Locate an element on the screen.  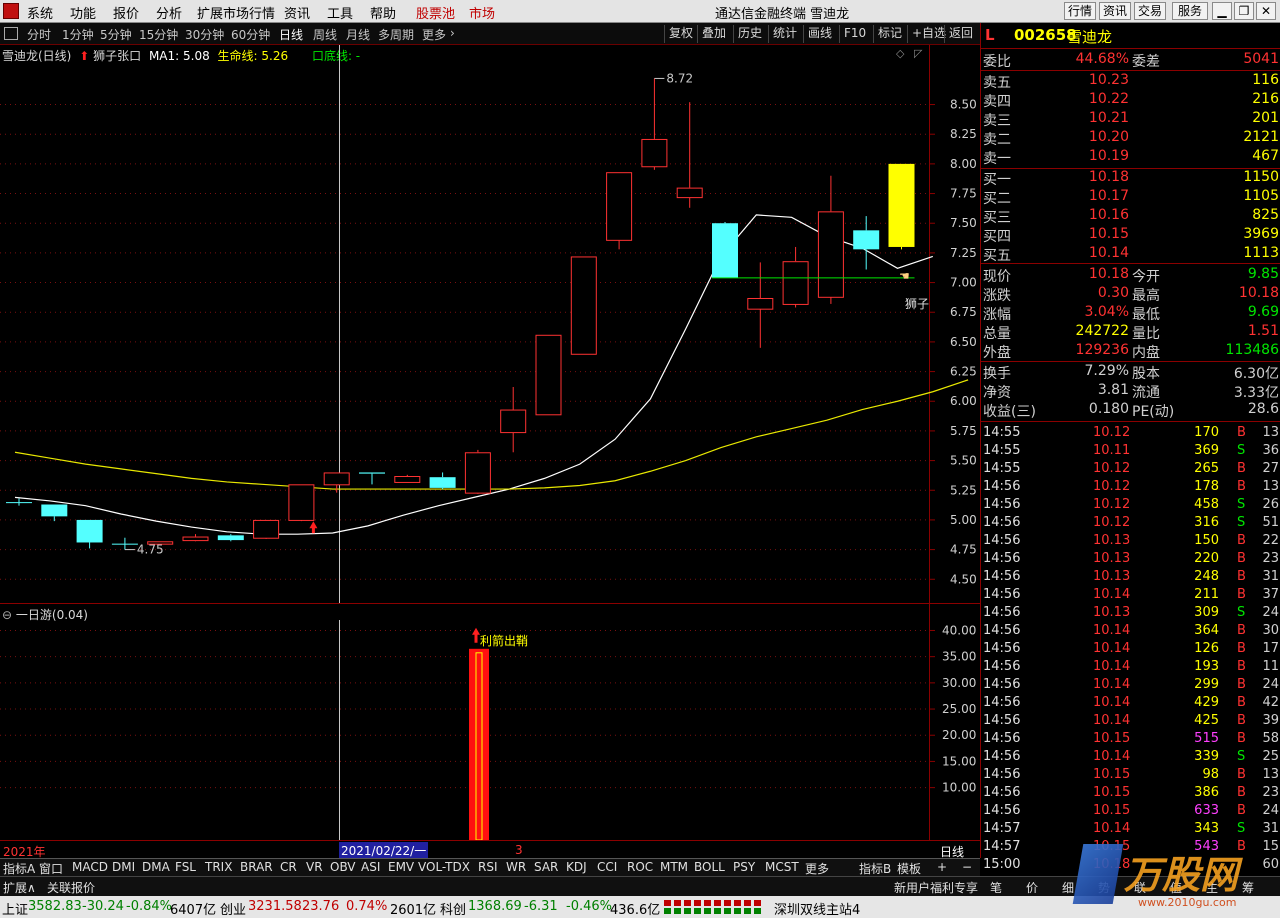
panel-tab-5: 值 is located at coordinates (1176, 887).